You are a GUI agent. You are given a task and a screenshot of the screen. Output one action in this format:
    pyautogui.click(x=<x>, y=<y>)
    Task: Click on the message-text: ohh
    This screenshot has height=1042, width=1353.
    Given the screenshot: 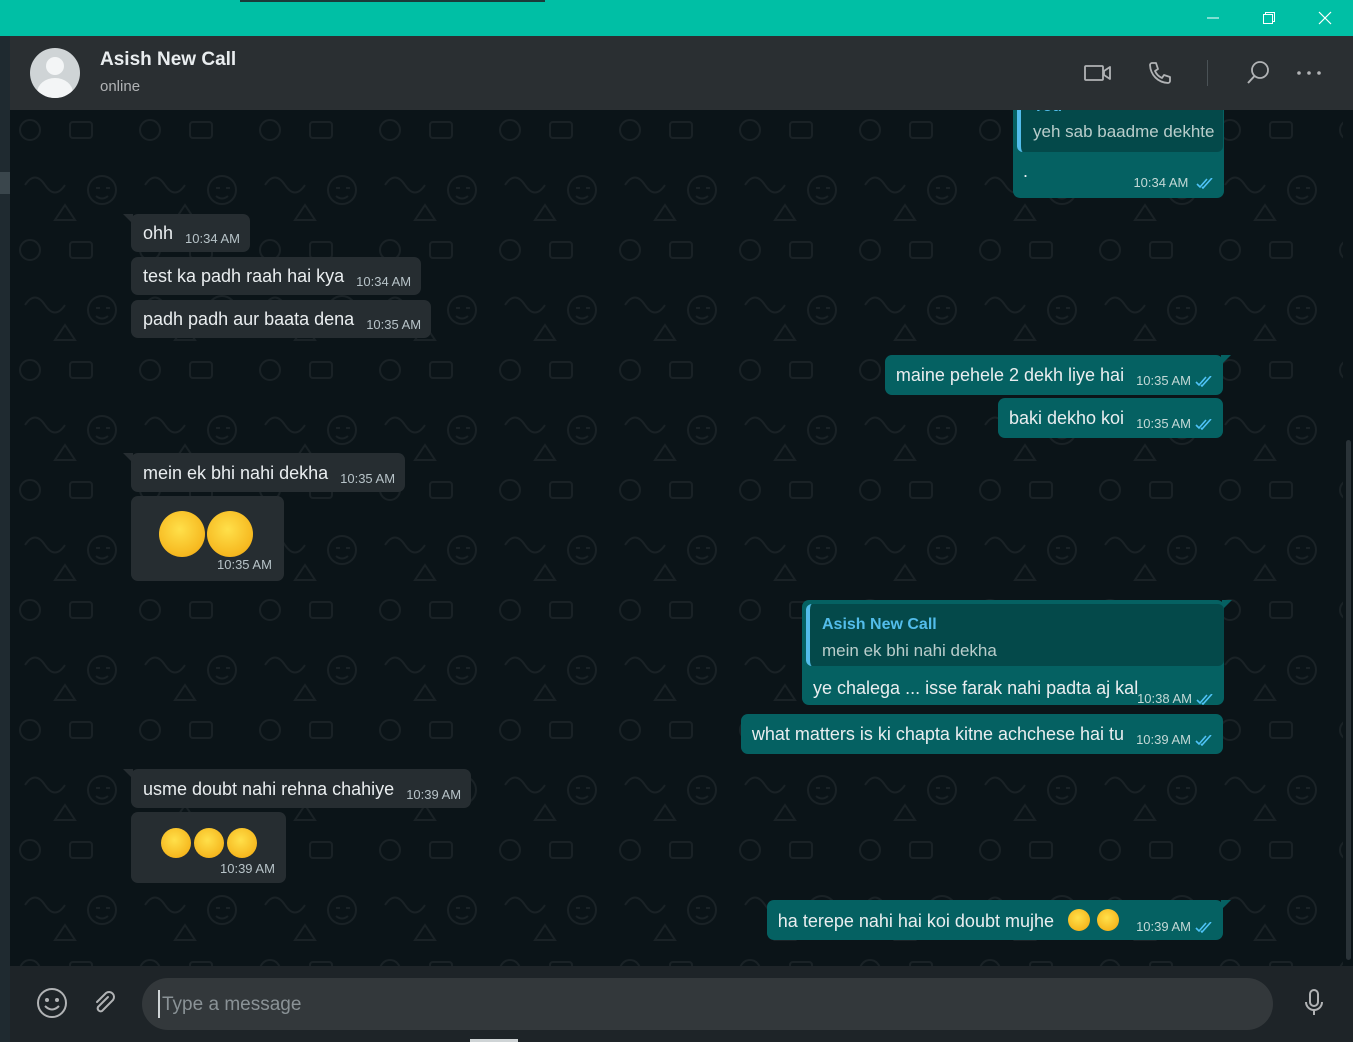 What is the action you would take?
    pyautogui.click(x=158, y=233)
    